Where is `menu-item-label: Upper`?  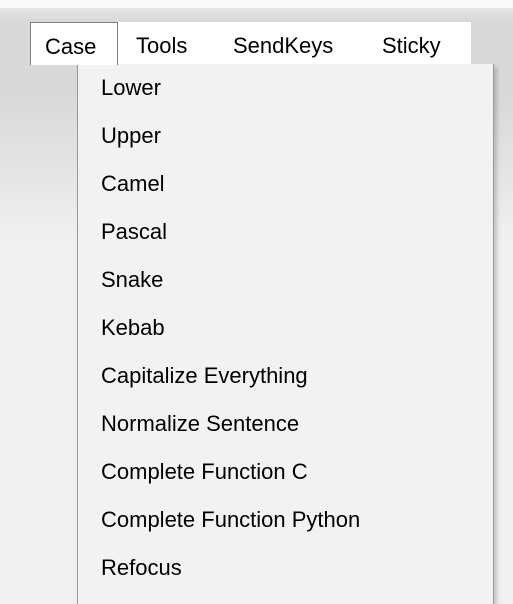
menu-item-label: Upper is located at coordinates (131, 135).